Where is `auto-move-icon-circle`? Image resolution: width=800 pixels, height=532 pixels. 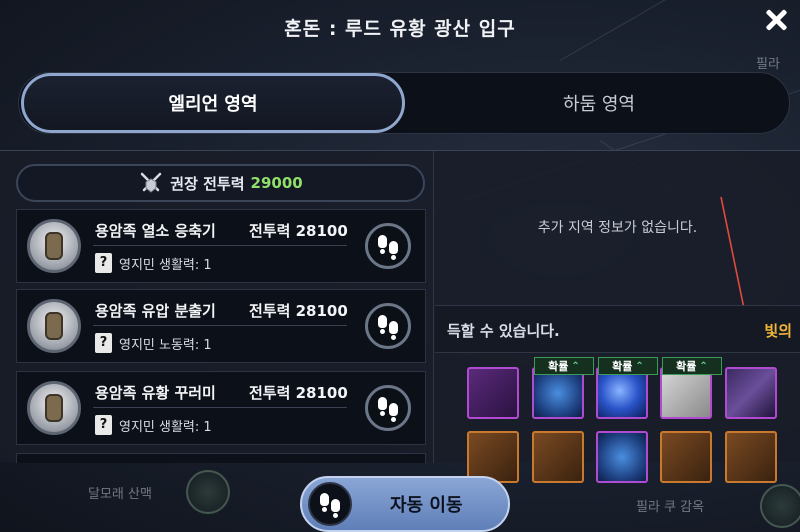 auto-move-icon-circle is located at coordinates (330, 504).